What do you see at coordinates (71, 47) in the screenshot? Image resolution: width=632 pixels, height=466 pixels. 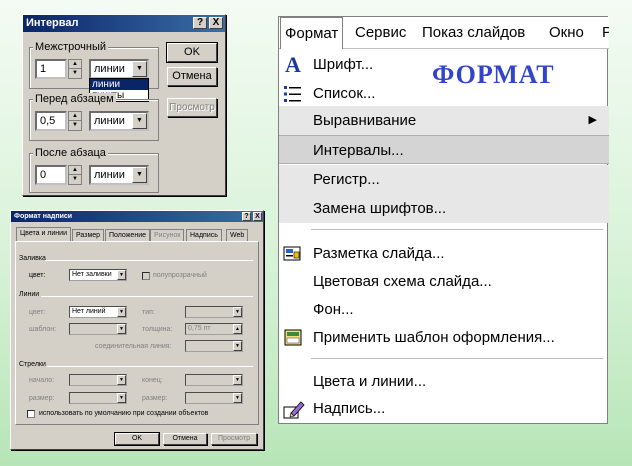 I see `line-spacing-label: Межстрочный` at bounding box center [71, 47].